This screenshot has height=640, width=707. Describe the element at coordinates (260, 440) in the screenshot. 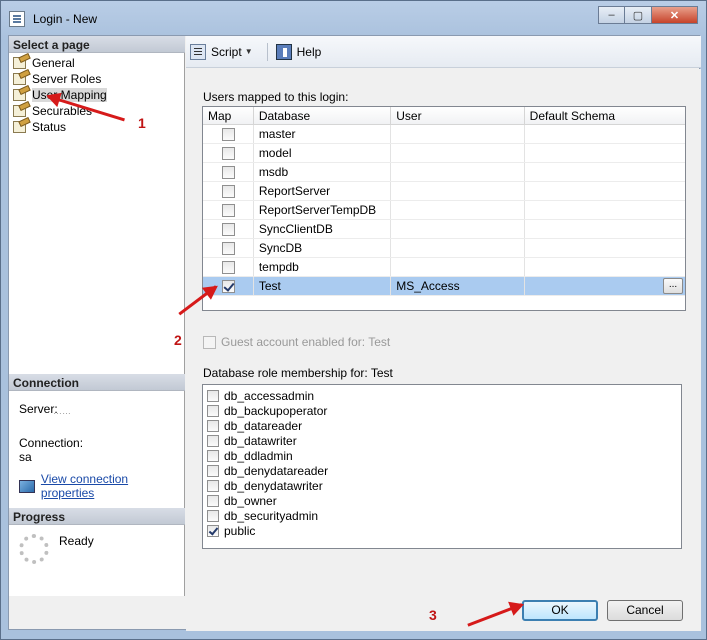

I see `role-label: db_datawriter` at that location.